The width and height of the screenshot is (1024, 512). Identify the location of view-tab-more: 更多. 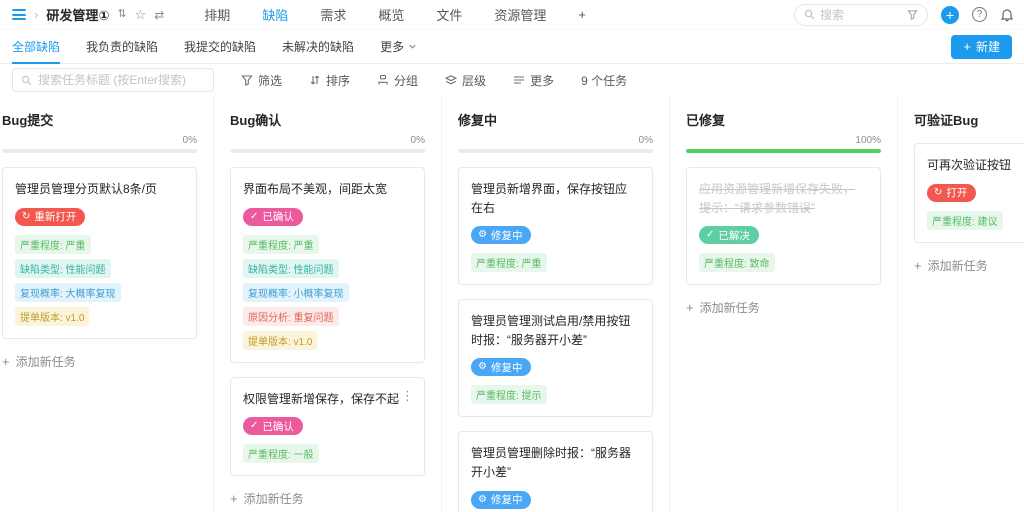
(398, 46).